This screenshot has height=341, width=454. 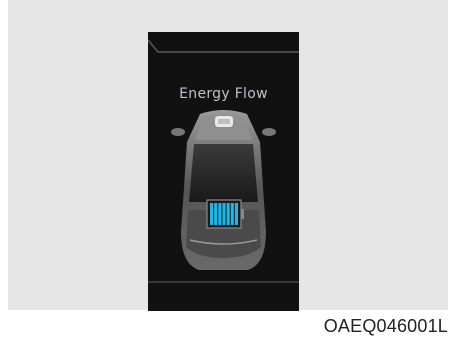 I want to click on car-icon, so click(x=223, y=190).